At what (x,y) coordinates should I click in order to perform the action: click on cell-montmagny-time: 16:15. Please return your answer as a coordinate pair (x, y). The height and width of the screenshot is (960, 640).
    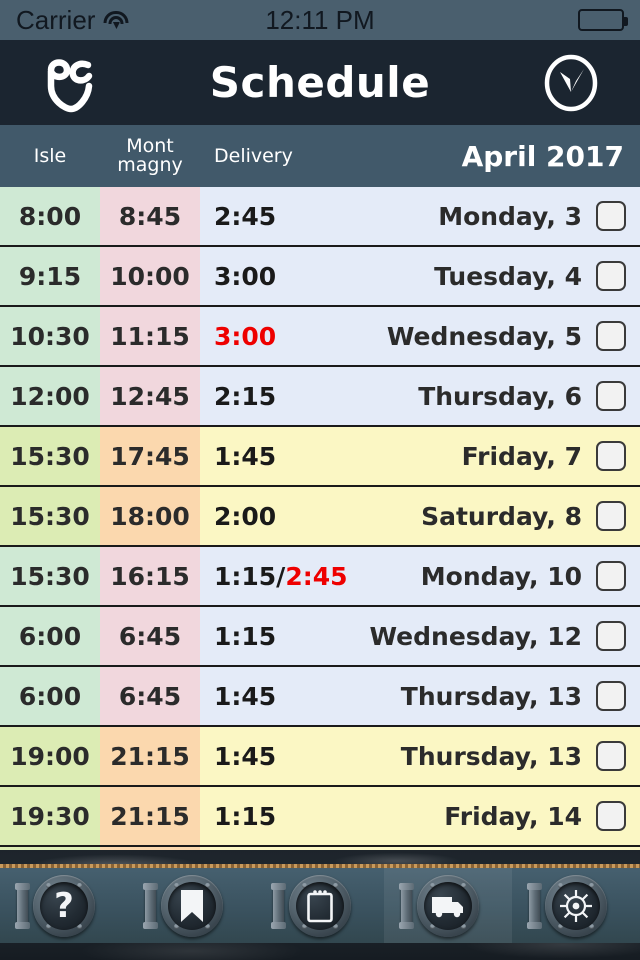
    Looking at the image, I should click on (150, 576).